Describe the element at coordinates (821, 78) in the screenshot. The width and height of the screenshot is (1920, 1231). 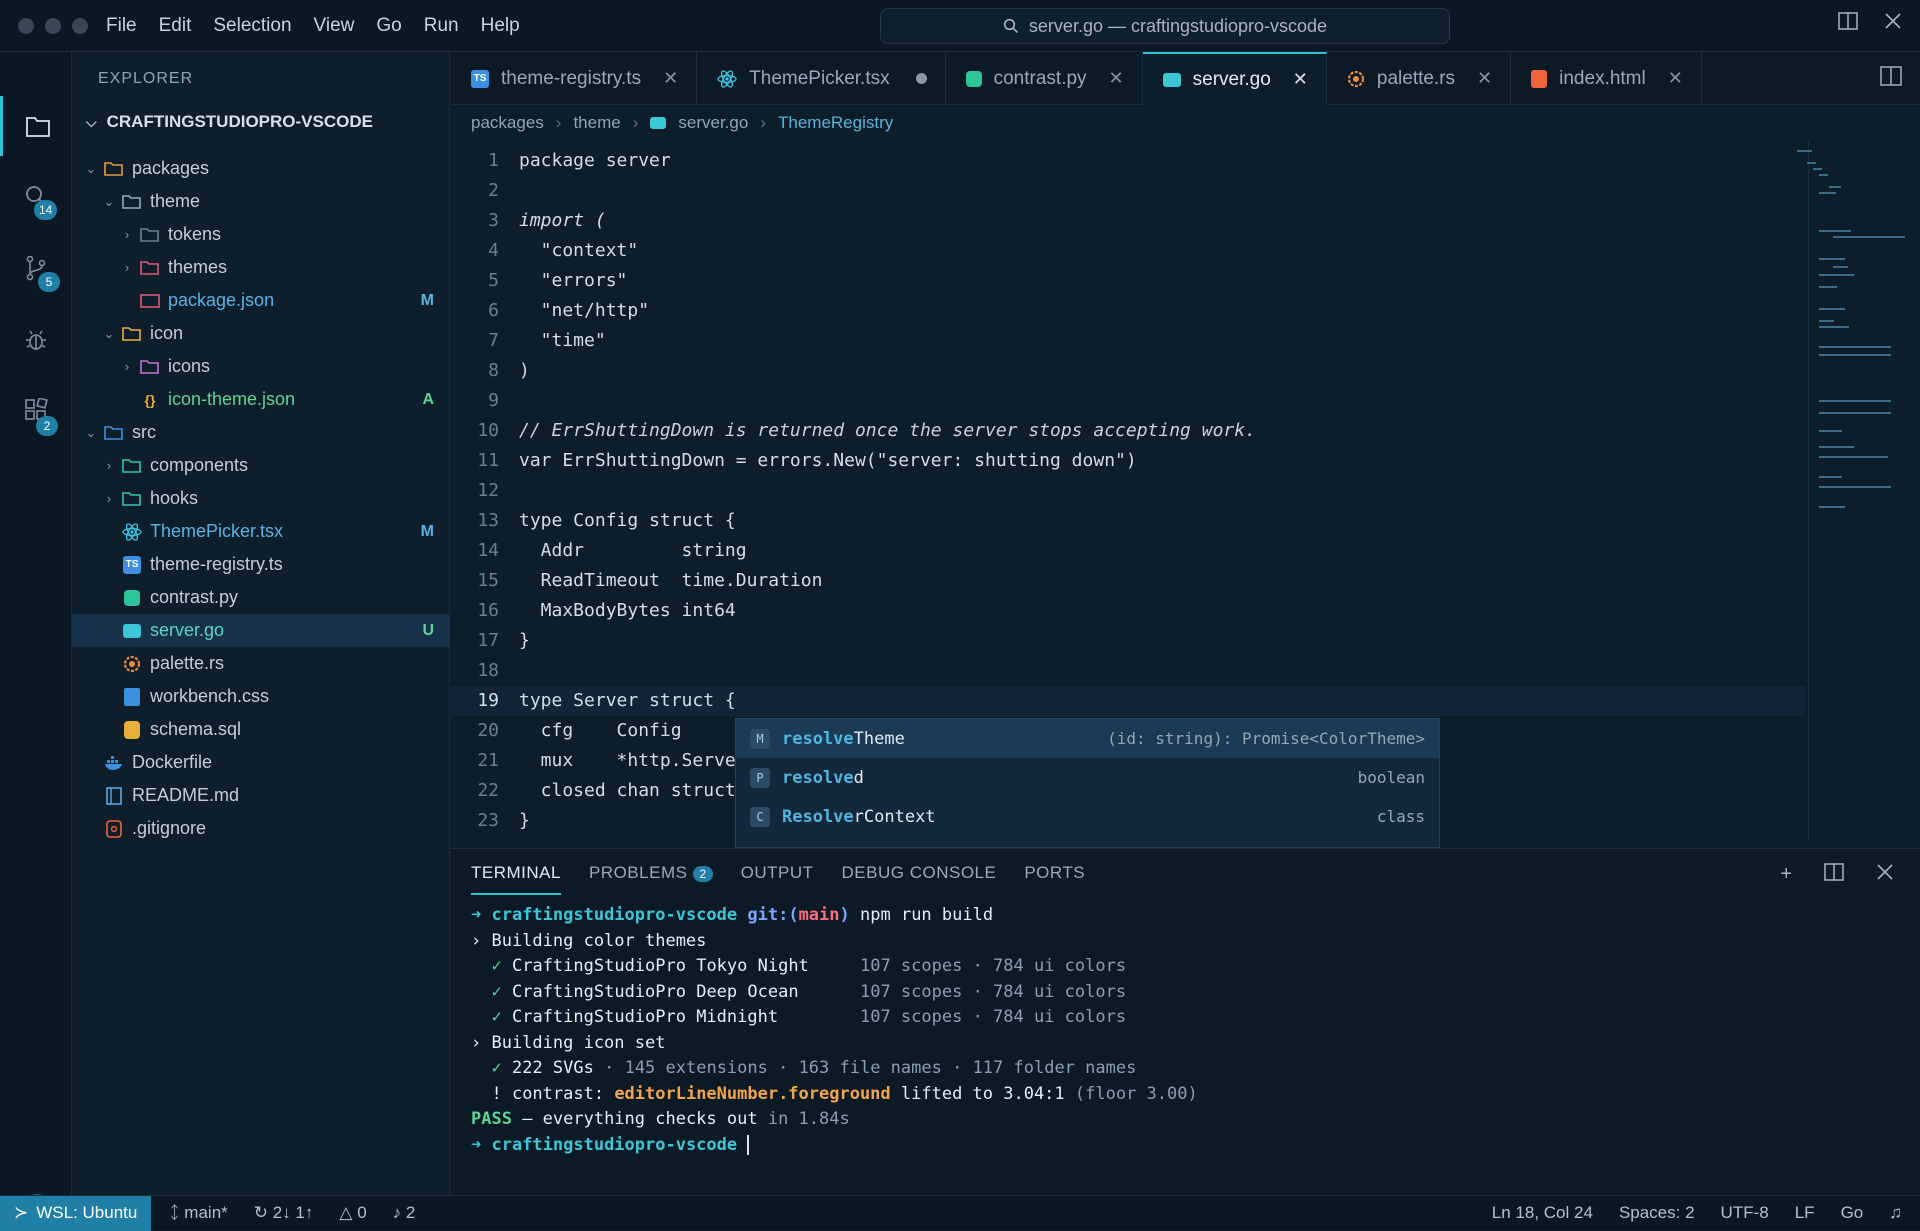
I see `tab-themepicker-tsx: ThemePicker.tsx` at that location.